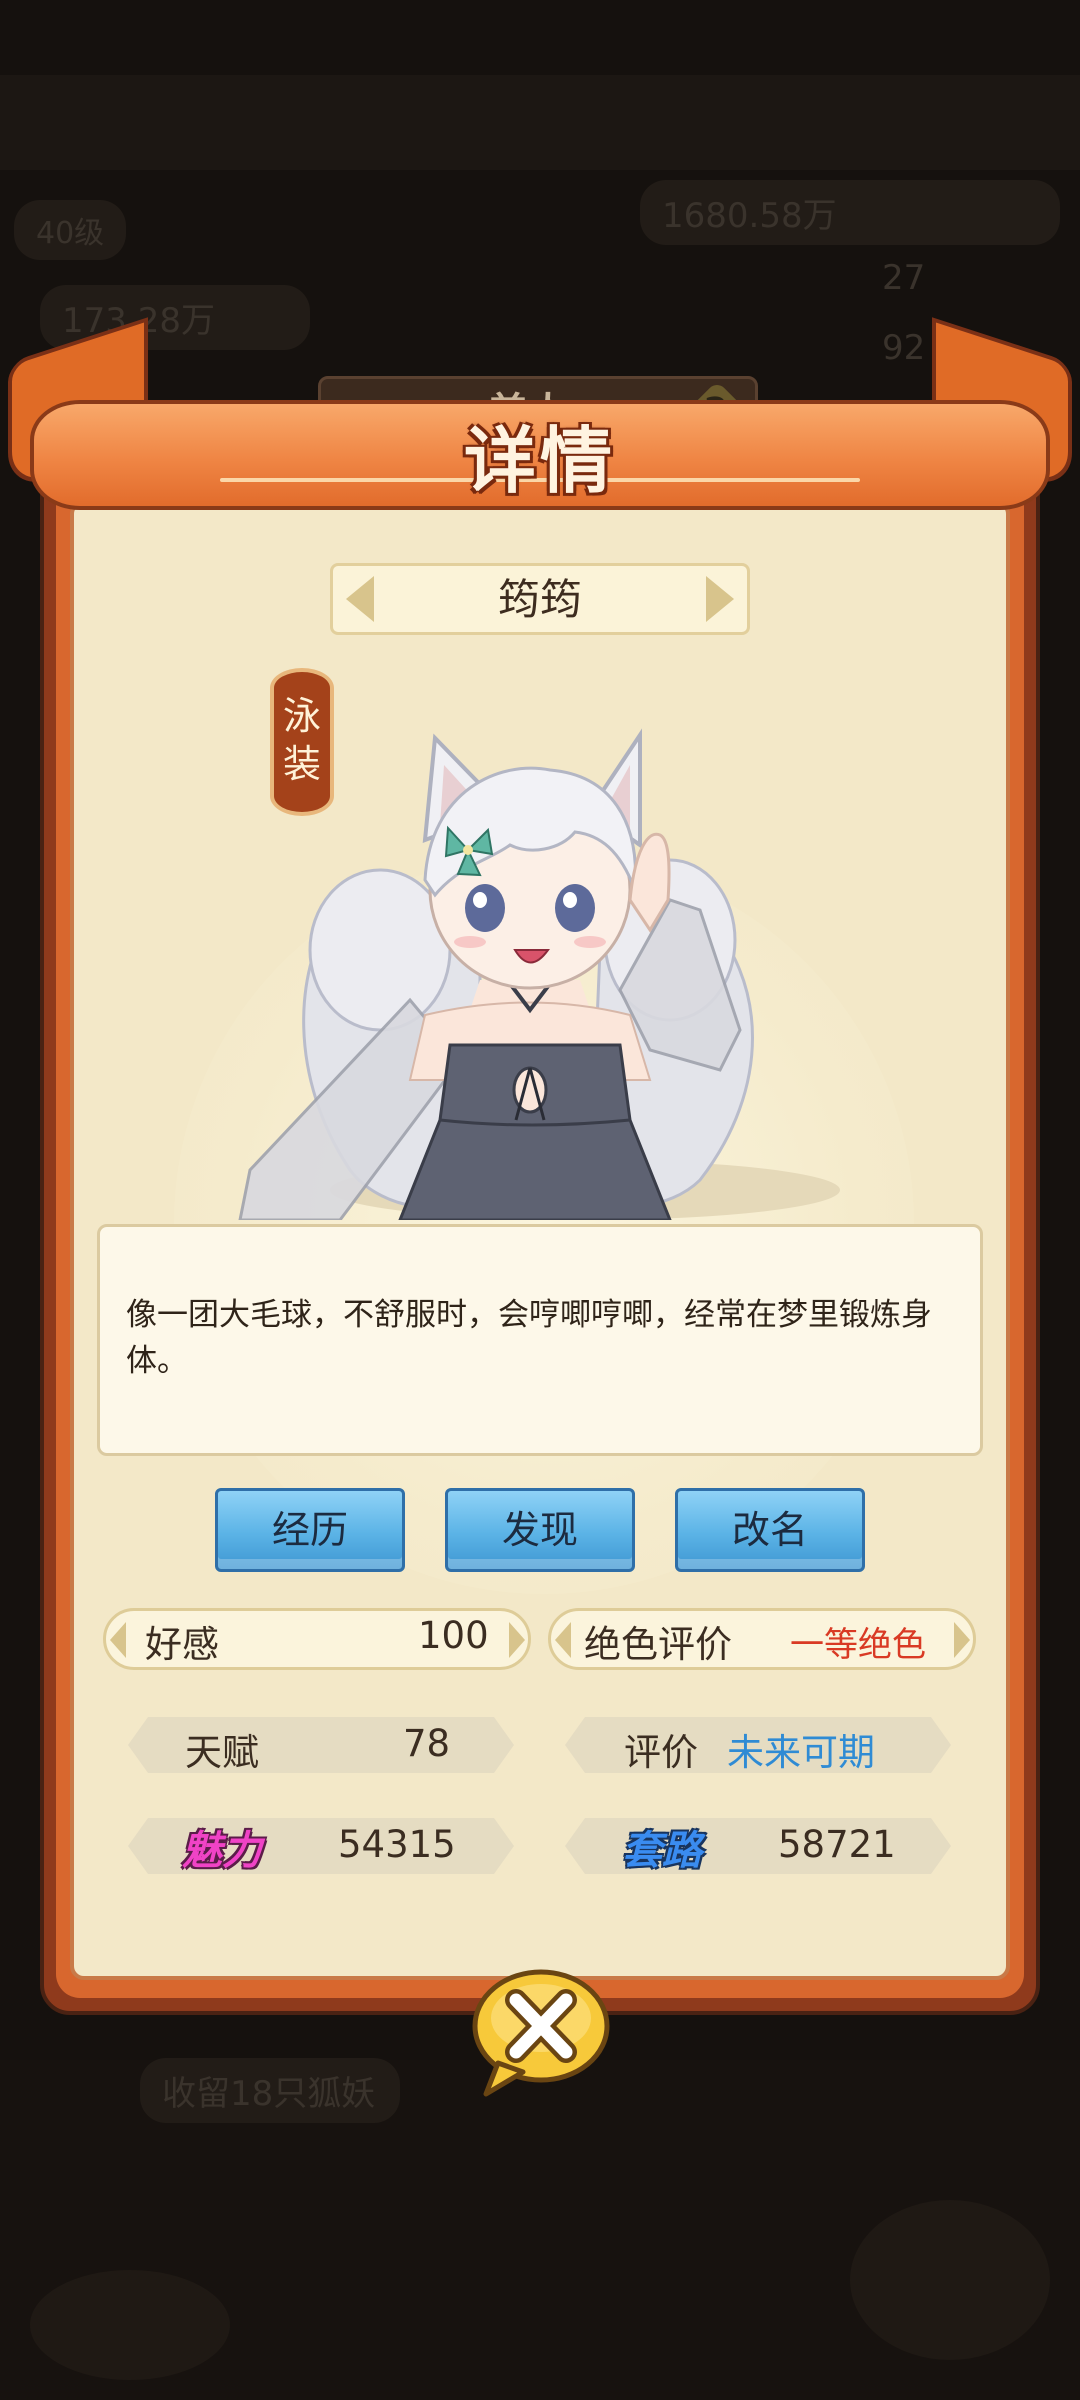 This screenshot has width=1080, height=2400. I want to click on beauty-bar-right-ornament, so click(962, 1640).